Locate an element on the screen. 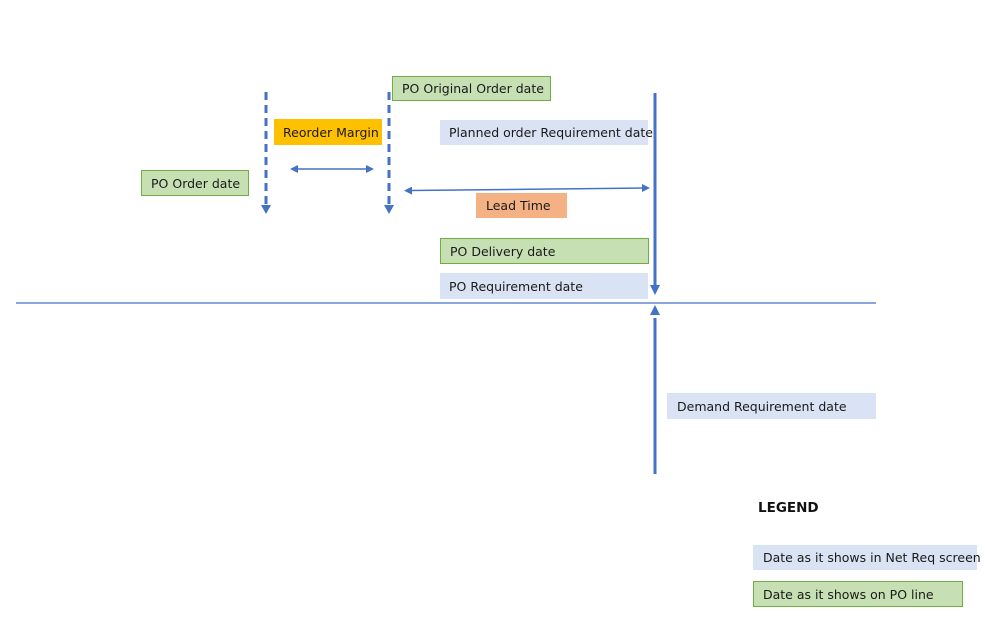 The width and height of the screenshot is (985, 618). po-order-date-arrowhead is located at coordinates (266, 209).